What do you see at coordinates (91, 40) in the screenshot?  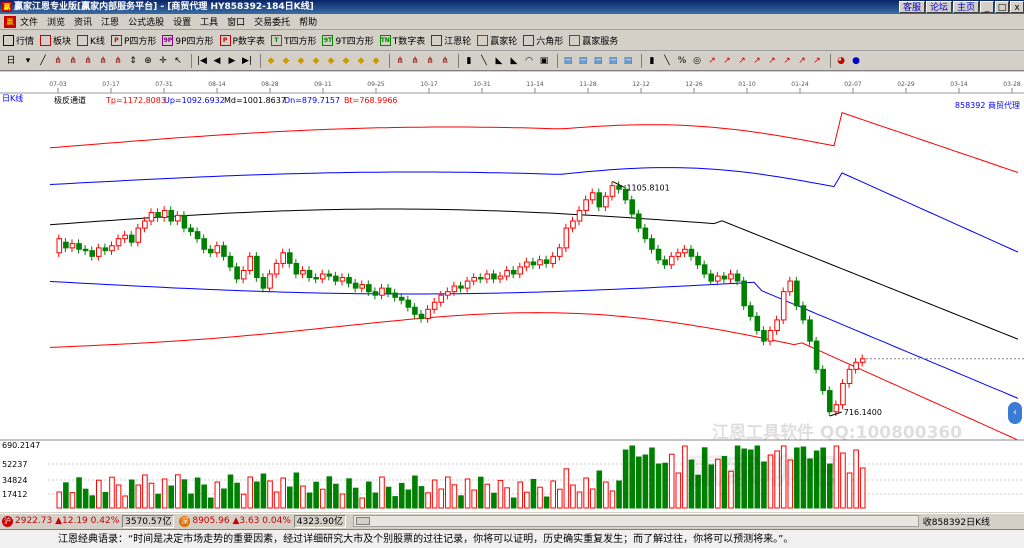 I see `toolbar-button-2: K线` at bounding box center [91, 40].